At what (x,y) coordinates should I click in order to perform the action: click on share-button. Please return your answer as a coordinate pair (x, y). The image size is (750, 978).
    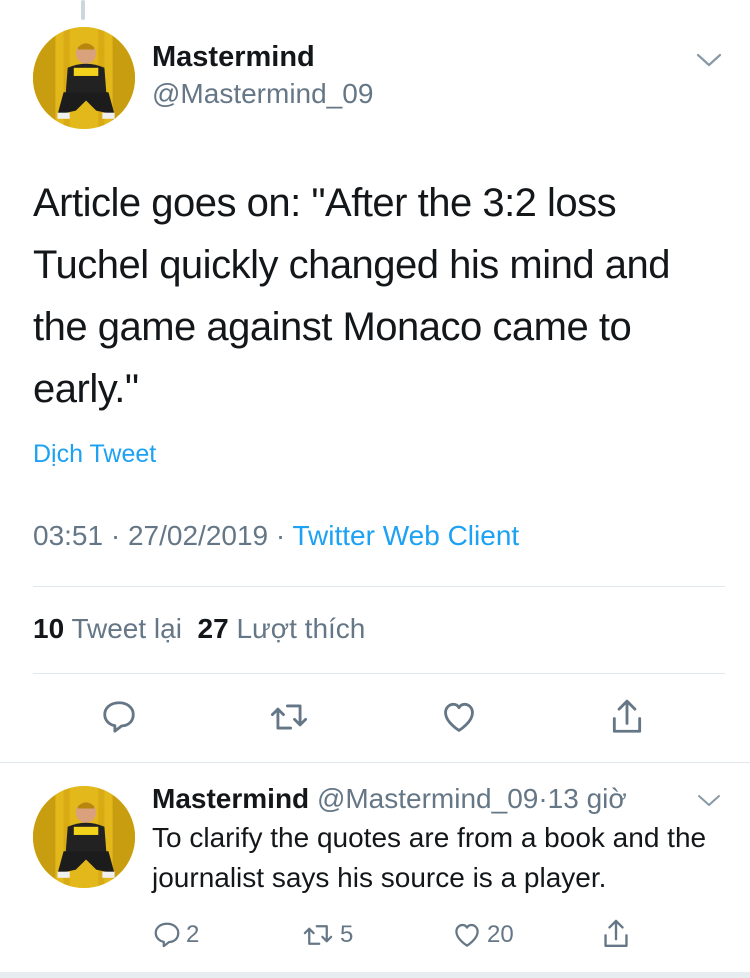
    Looking at the image, I should click on (627, 717).